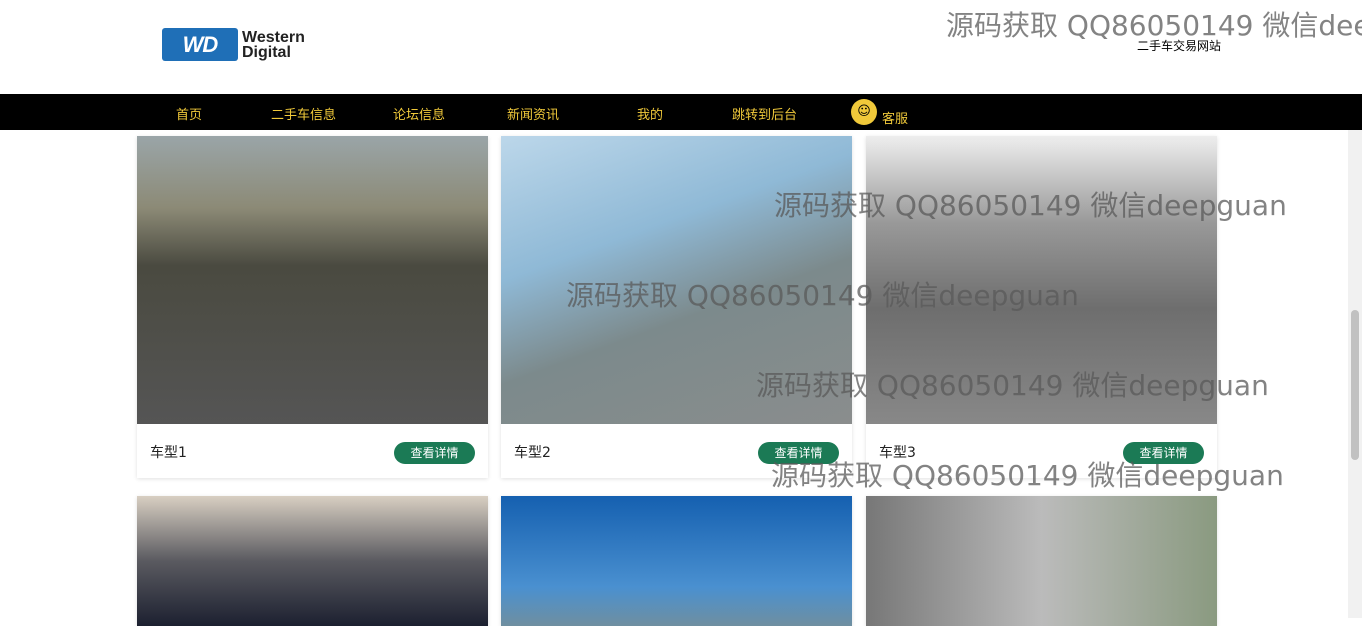  What do you see at coordinates (681, 112) in the screenshot?
I see `nav-bar: 首页 二手车信息 论坛信息 新闻资讯 我的 跳转到后台 ☺ 客服` at bounding box center [681, 112].